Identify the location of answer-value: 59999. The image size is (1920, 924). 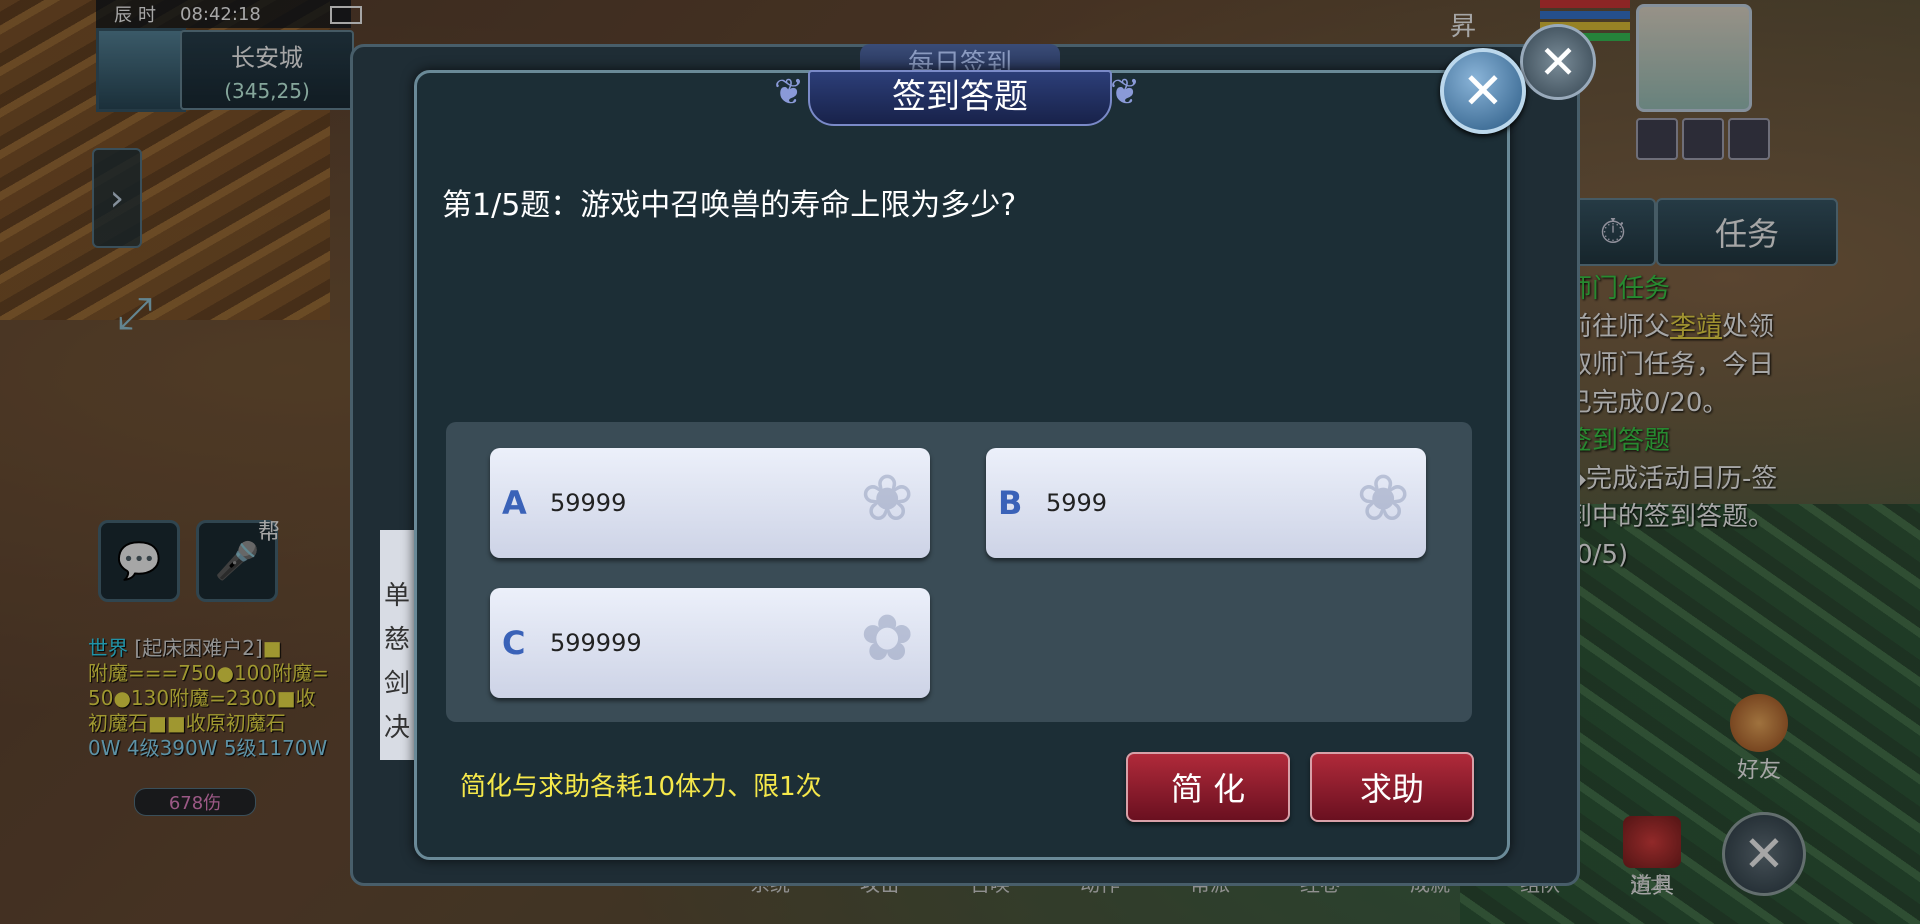
(588, 503).